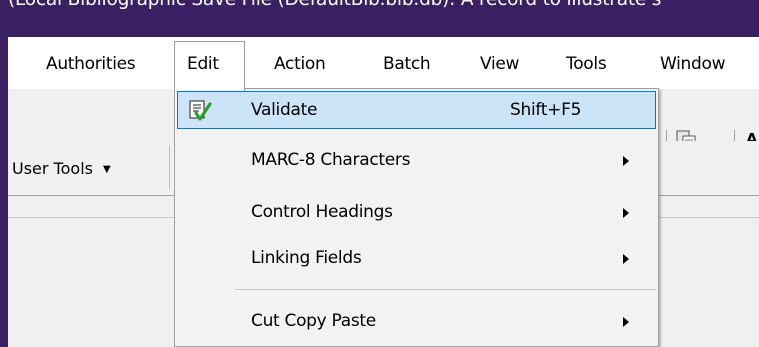 This screenshot has height=347, width=759. I want to click on menu-authorities: Authorities, so click(91, 65).